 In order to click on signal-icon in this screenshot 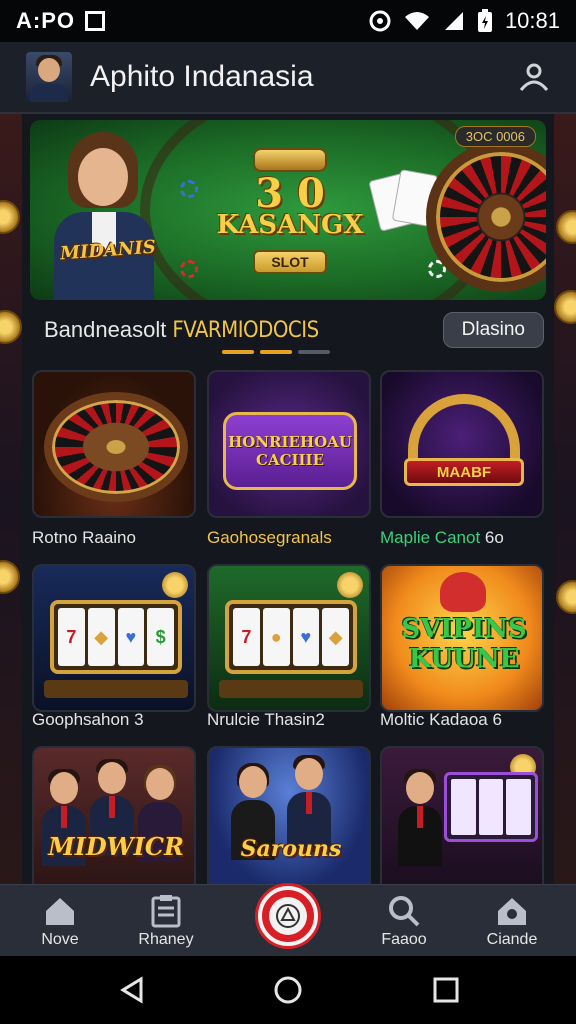, I will do `click(453, 21)`.